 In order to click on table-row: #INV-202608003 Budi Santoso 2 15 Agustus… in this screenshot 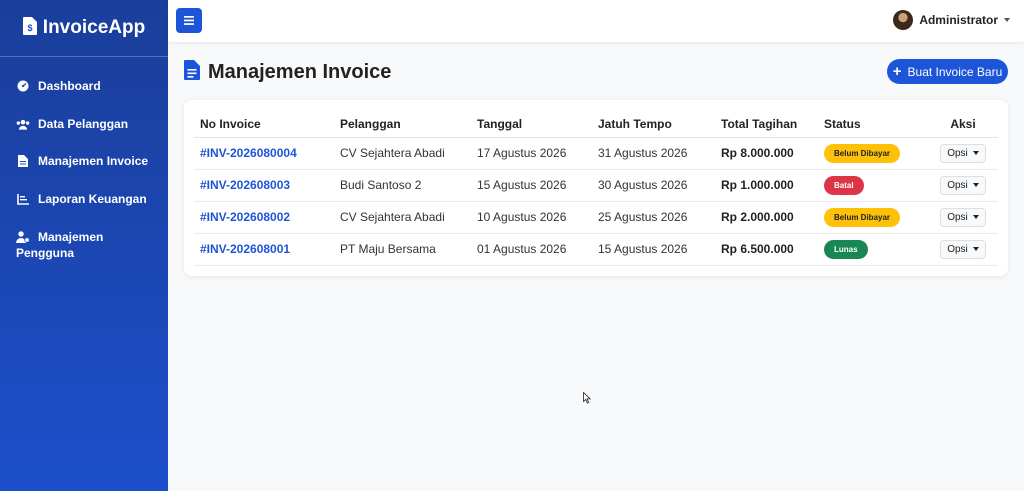, I will do `click(596, 185)`.